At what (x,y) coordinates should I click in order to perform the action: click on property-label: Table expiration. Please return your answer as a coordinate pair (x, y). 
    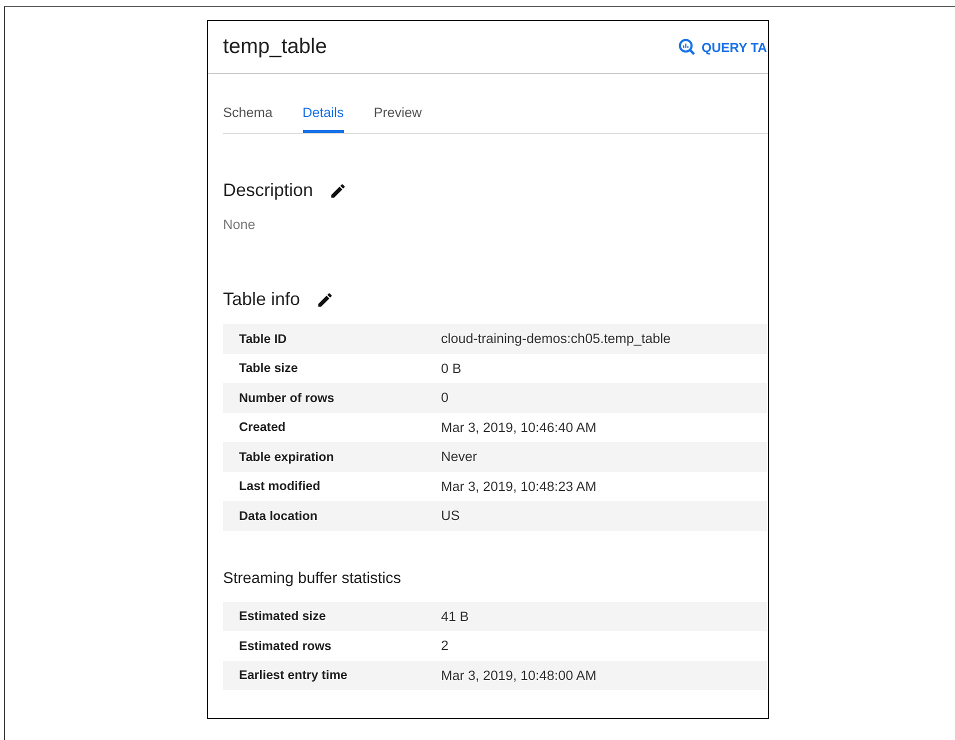
    Looking at the image, I should click on (286, 457).